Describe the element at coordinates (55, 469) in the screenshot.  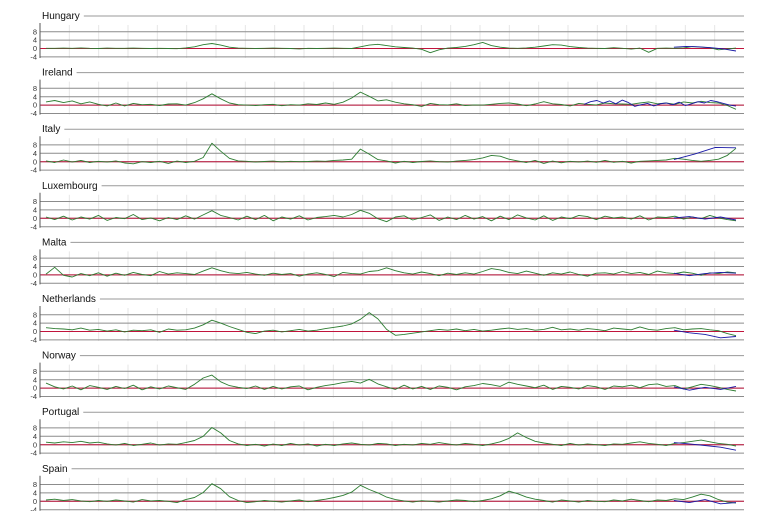
I see `panel-title: Spain` at that location.